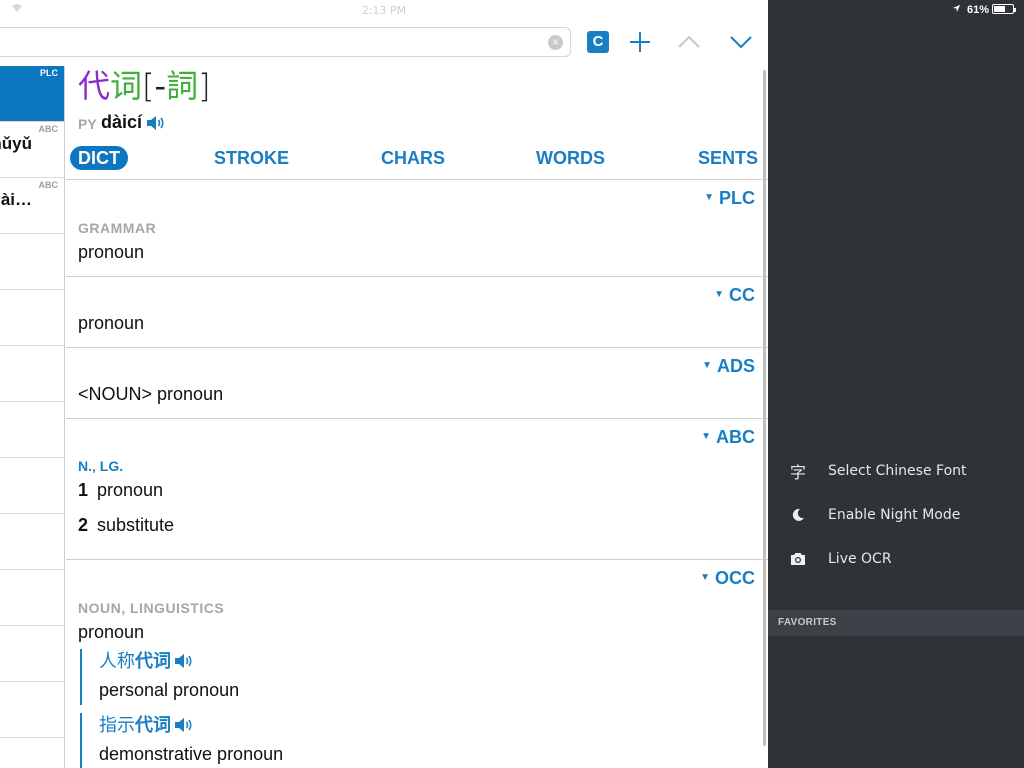 The image size is (1024, 768). I want to click on headword-char-2: 词, so click(126, 86).